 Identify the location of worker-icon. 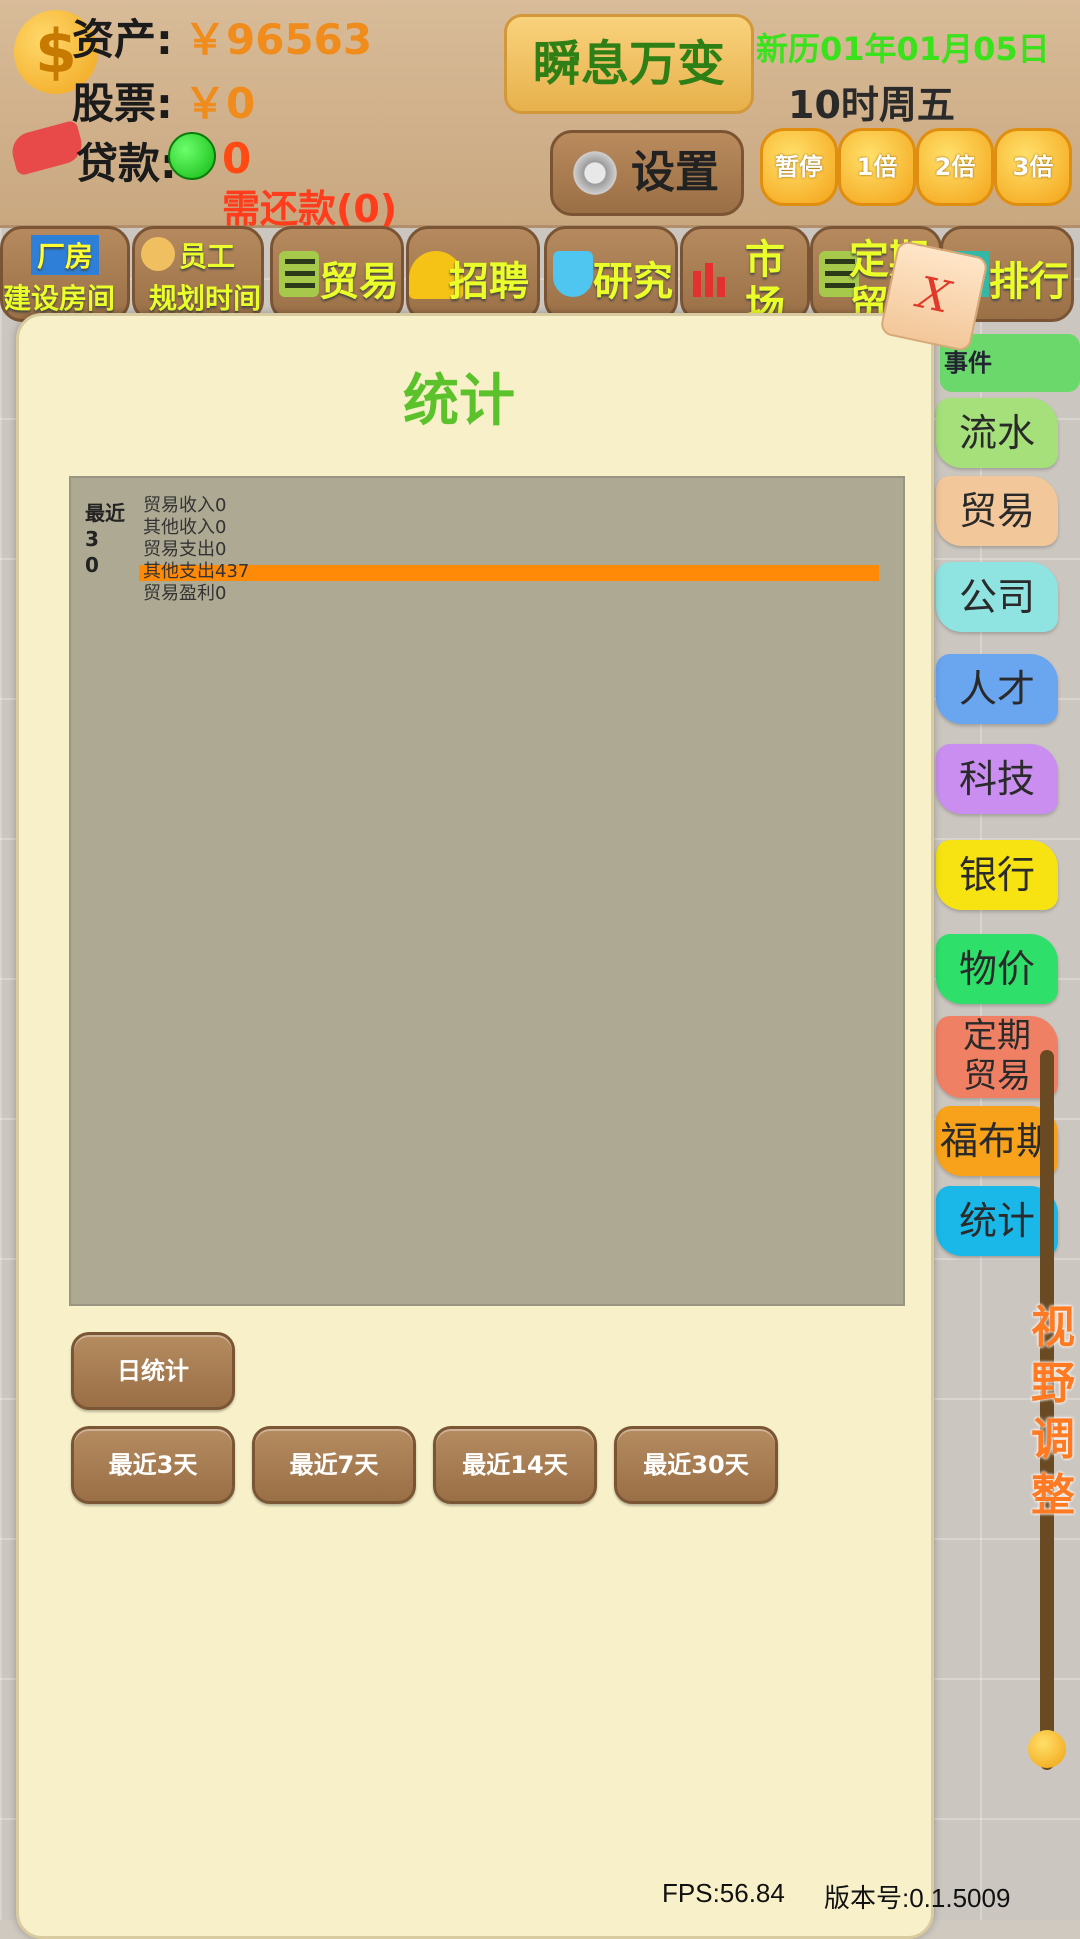
(158, 254).